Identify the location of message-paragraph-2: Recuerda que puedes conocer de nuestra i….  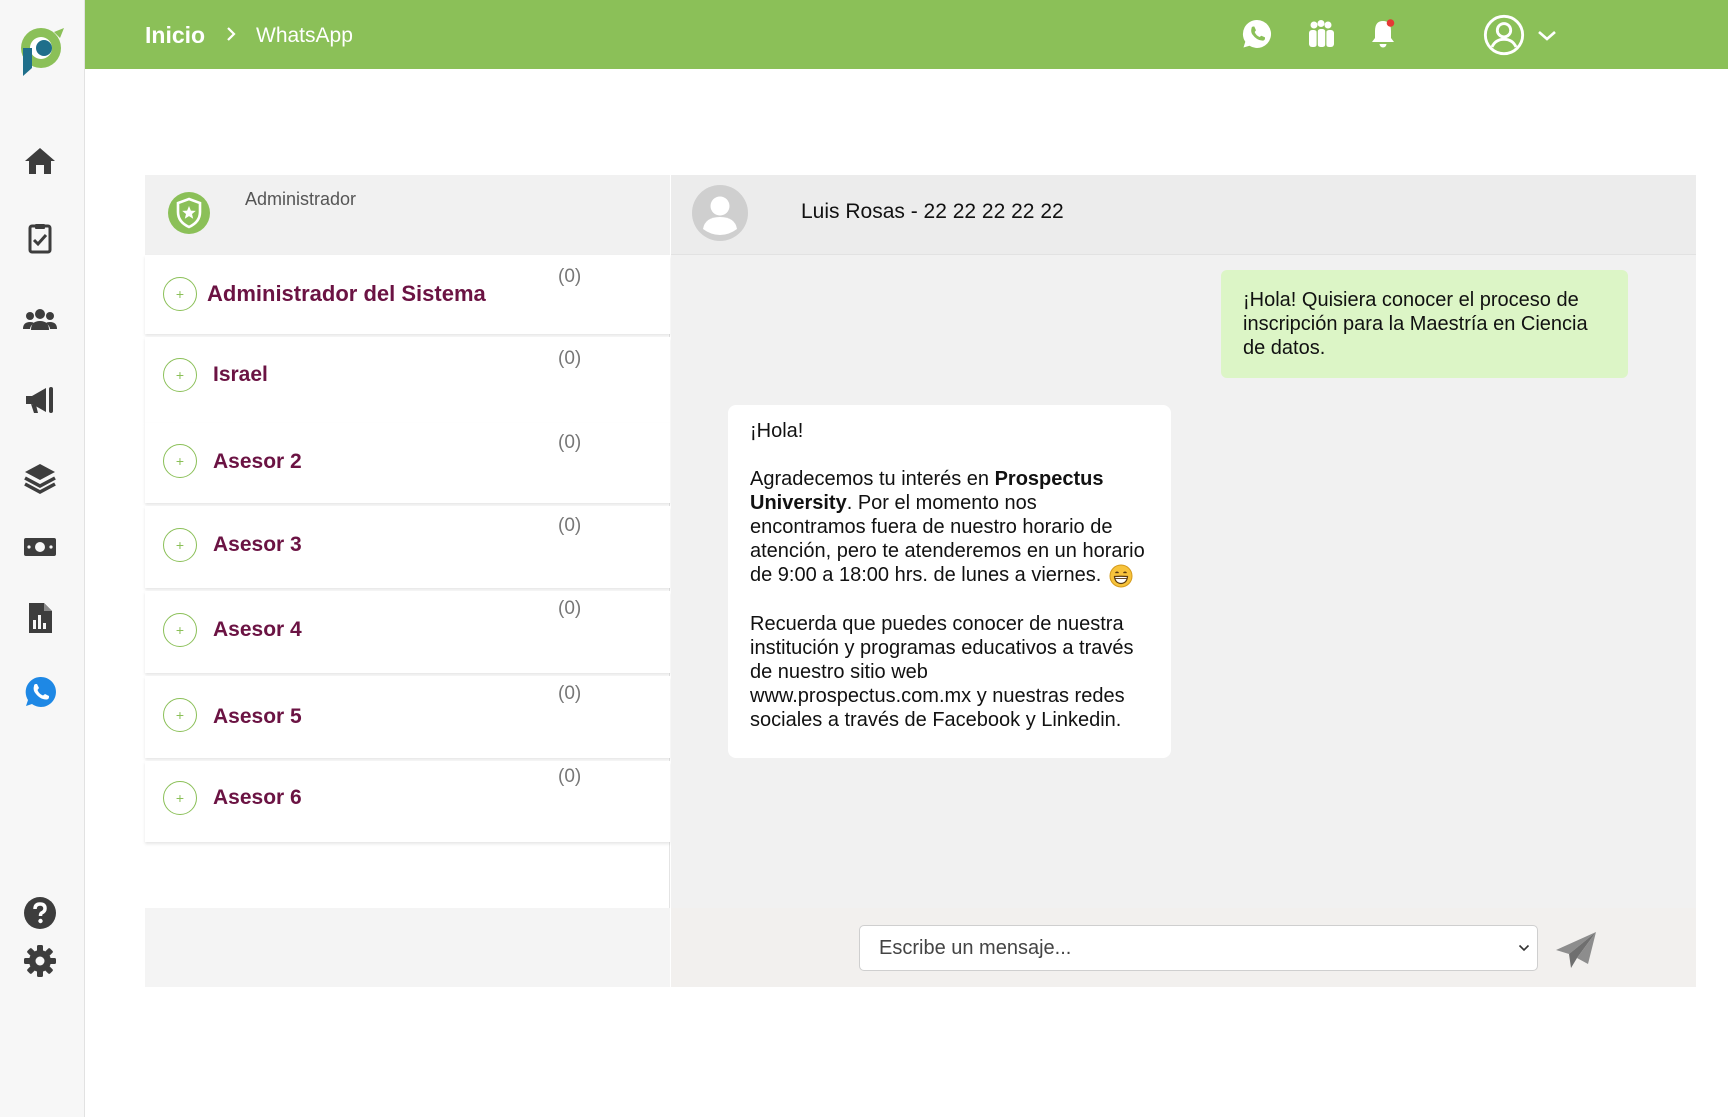
(942, 671).